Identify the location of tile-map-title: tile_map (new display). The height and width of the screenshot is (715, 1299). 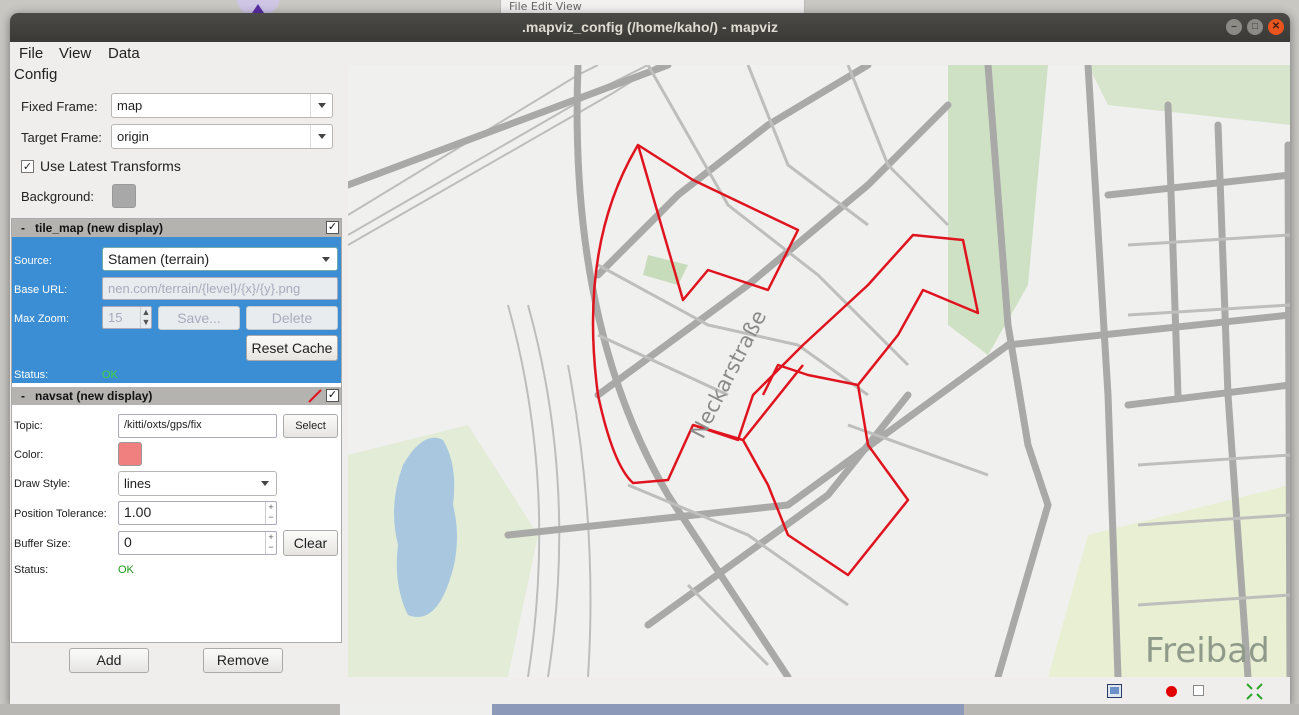
(99, 228).